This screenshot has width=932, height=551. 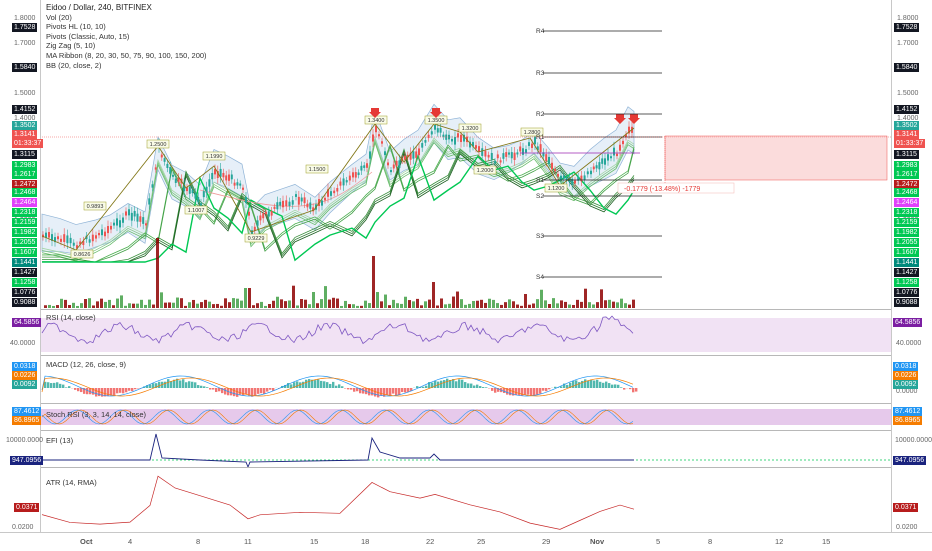 What do you see at coordinates (71, 317) in the screenshot?
I see `rsi-label: RSI (14, close)` at bounding box center [71, 317].